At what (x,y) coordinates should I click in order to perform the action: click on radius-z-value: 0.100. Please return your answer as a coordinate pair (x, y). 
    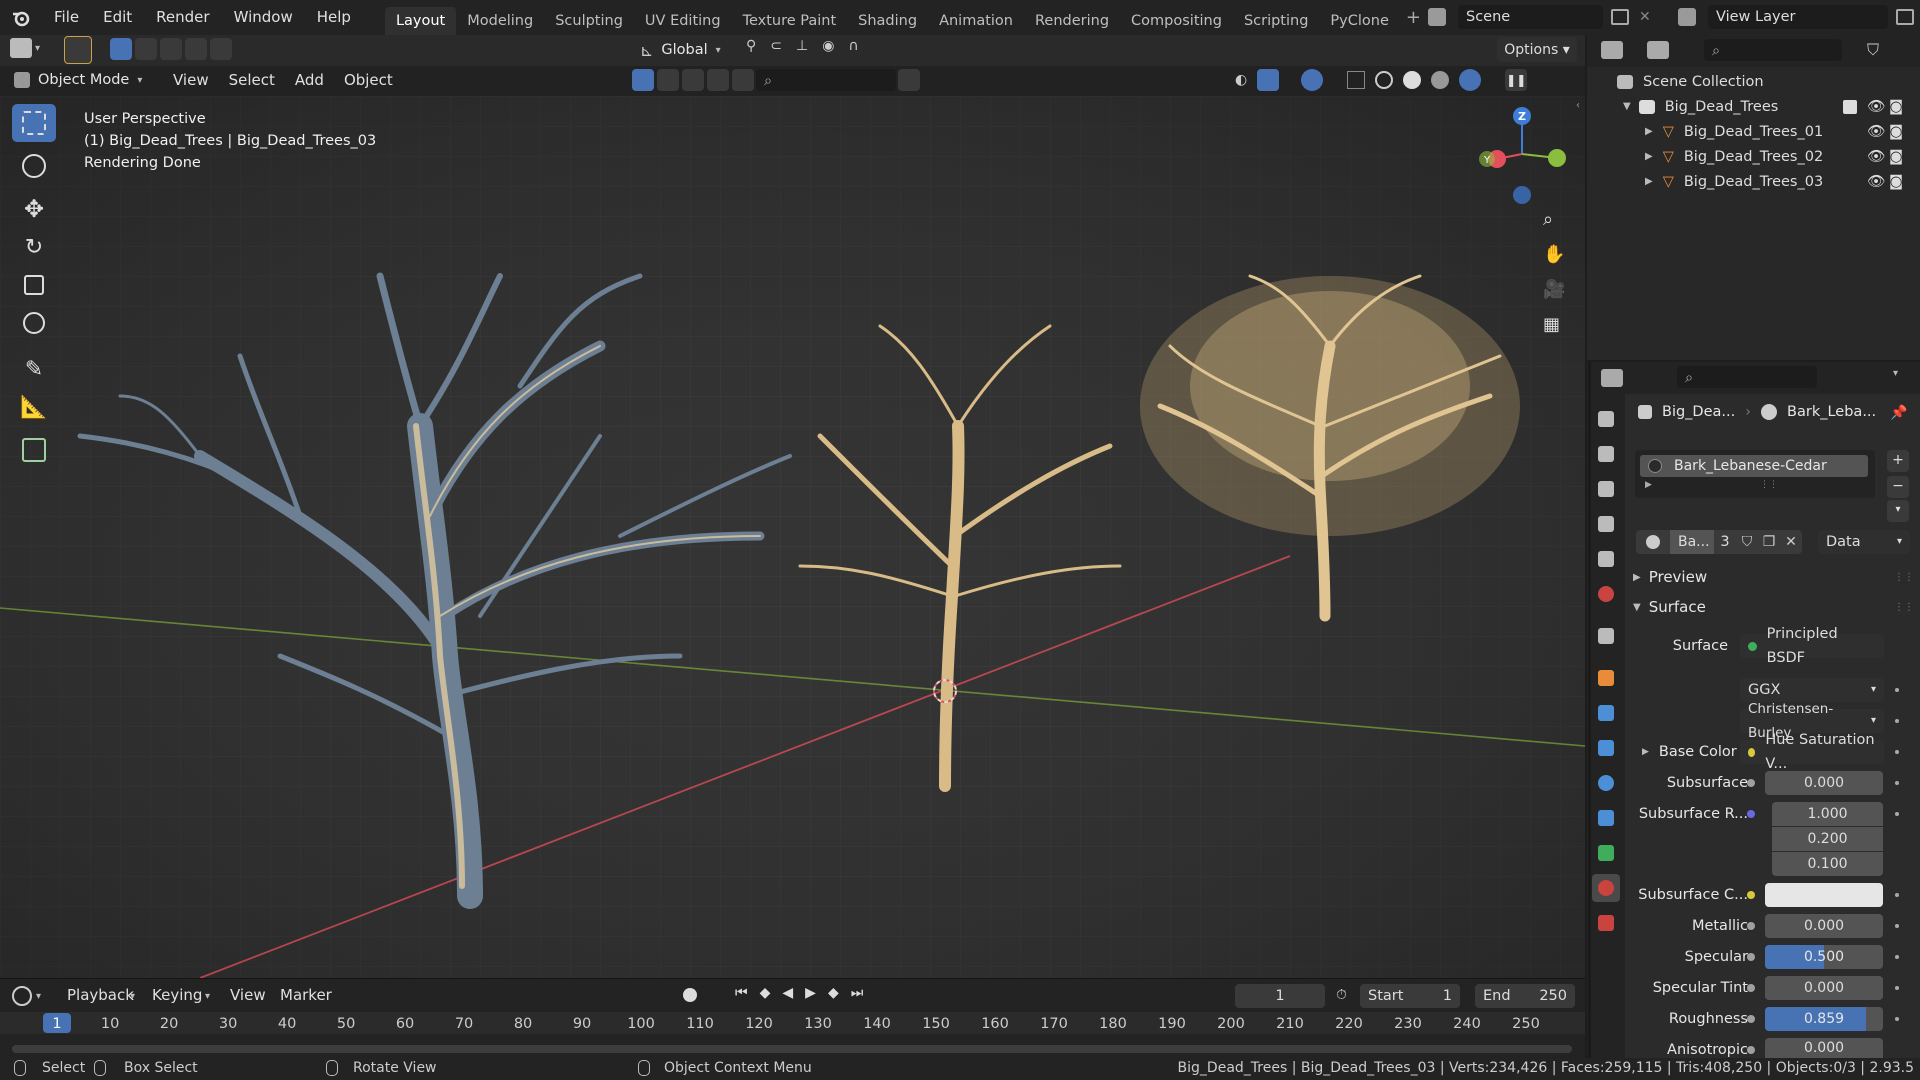
    Looking at the image, I should click on (1827, 864).